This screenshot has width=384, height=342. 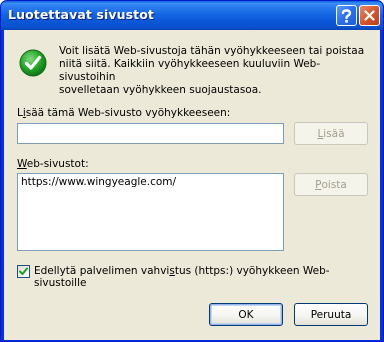 What do you see at coordinates (53, 164) in the screenshot?
I see `sites-label: Web-sivustot:` at bounding box center [53, 164].